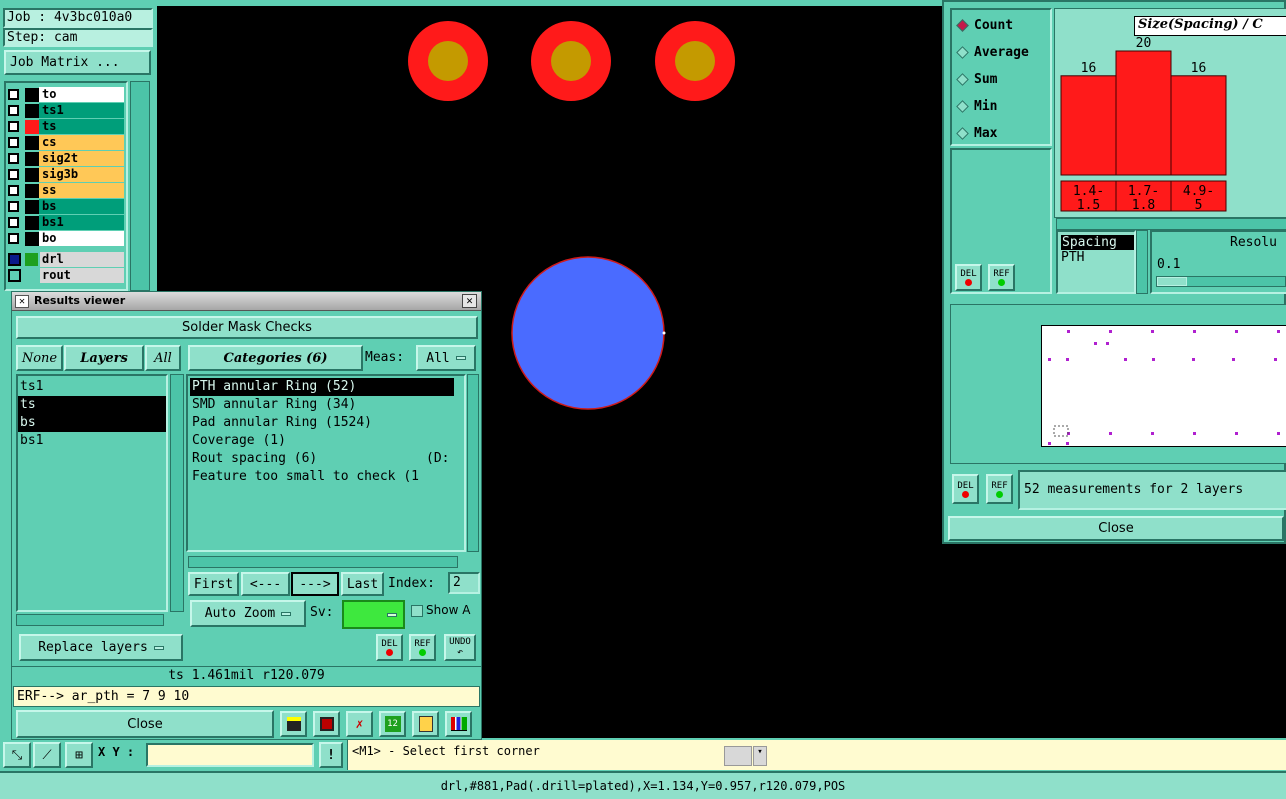 The width and height of the screenshot is (1286, 799). What do you see at coordinates (90, 620) in the screenshot?
I see `results-layer-hscroll` at bounding box center [90, 620].